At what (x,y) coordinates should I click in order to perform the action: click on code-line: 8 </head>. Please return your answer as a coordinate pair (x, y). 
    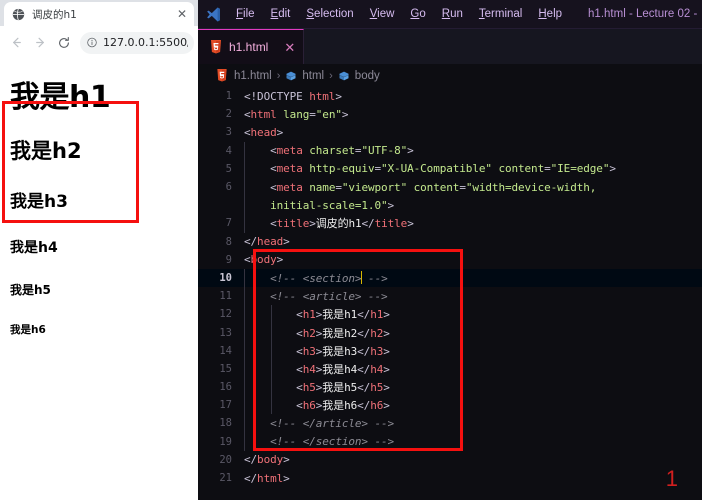
    Looking at the image, I should click on (450, 242).